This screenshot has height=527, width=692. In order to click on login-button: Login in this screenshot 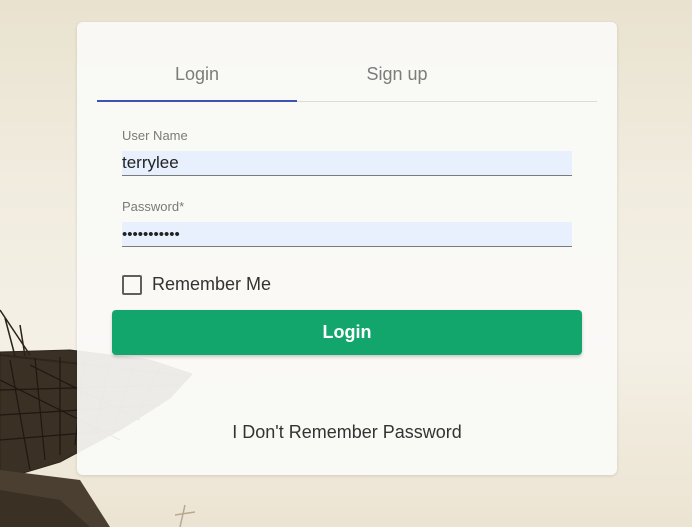, I will do `click(347, 332)`.